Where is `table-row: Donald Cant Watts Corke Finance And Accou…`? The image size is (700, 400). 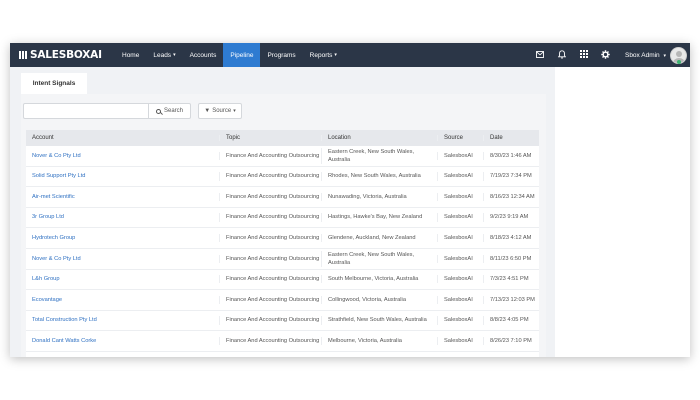
table-row: Donald Cant Watts Corke Finance And Accou… is located at coordinates (282, 341).